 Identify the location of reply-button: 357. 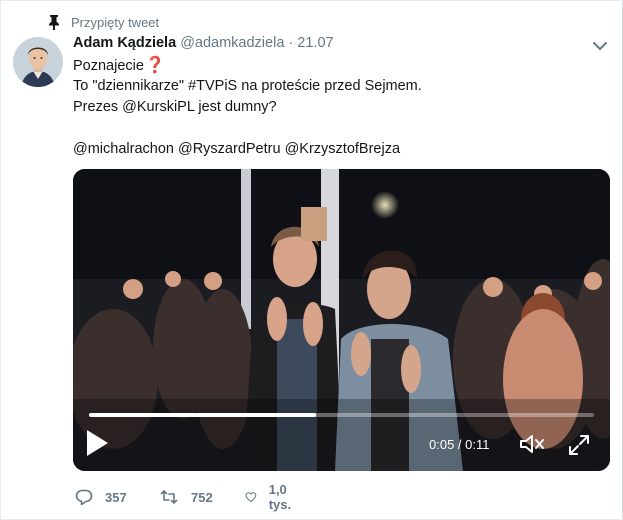
(101, 497).